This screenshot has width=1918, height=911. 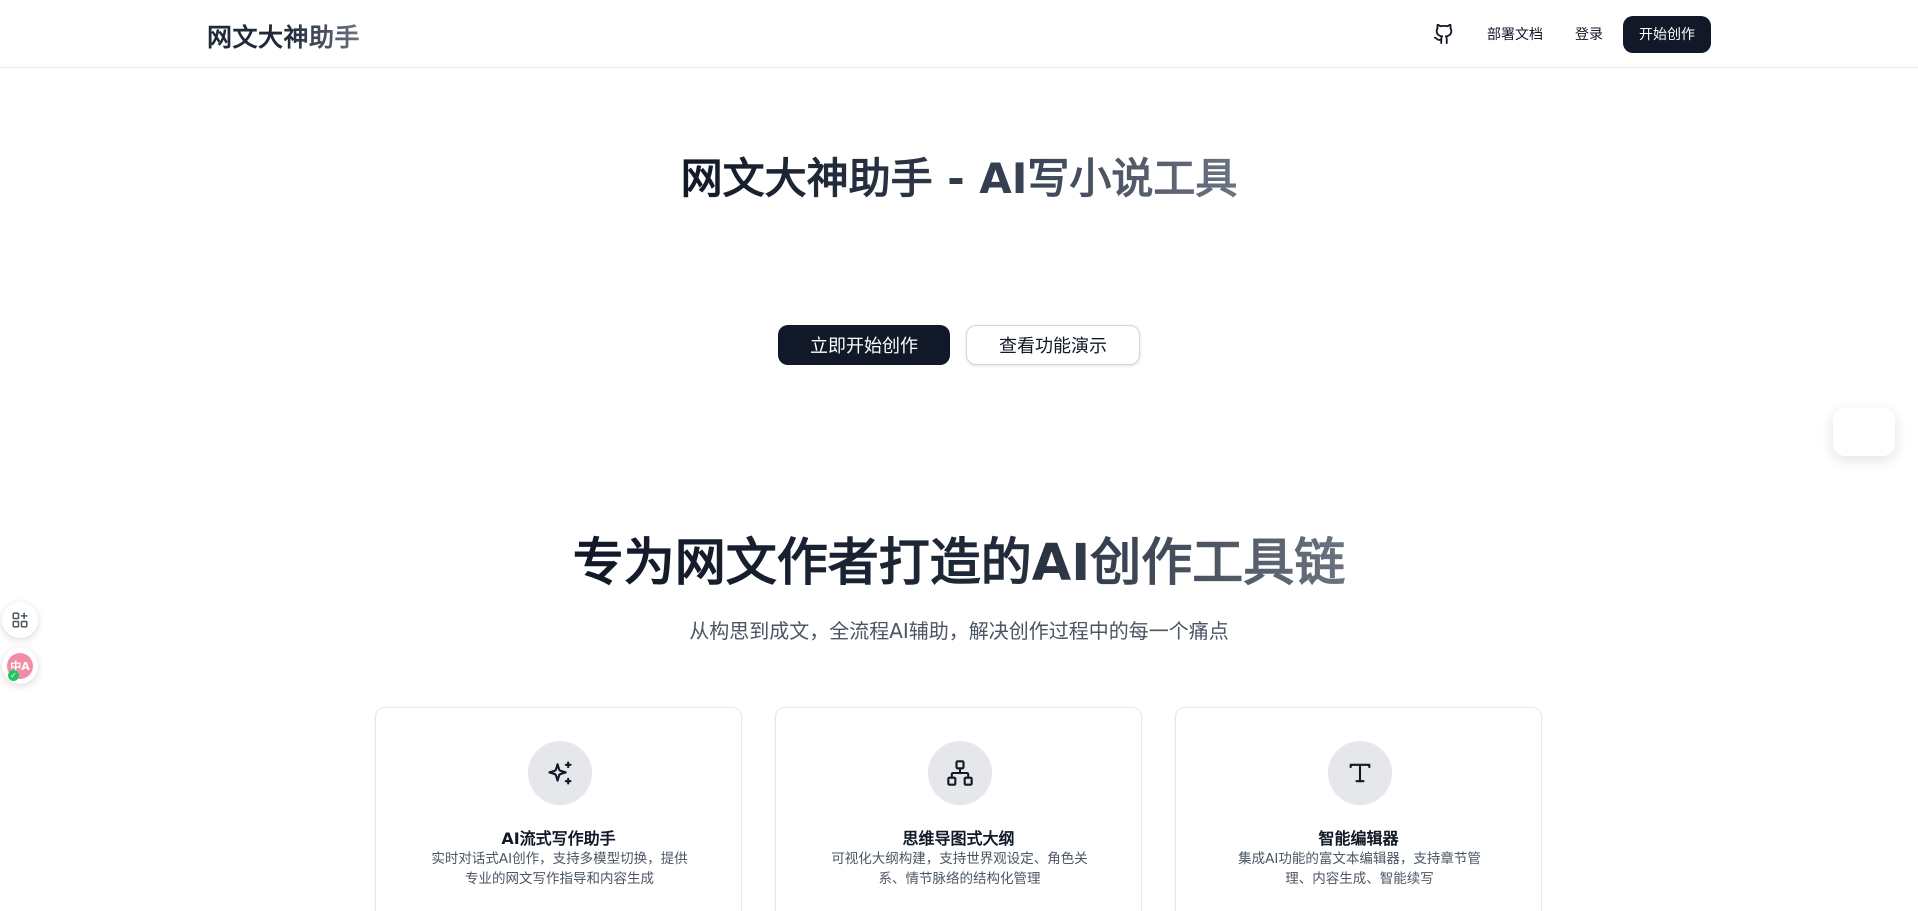 I want to click on network-icon, so click(x=960, y=773).